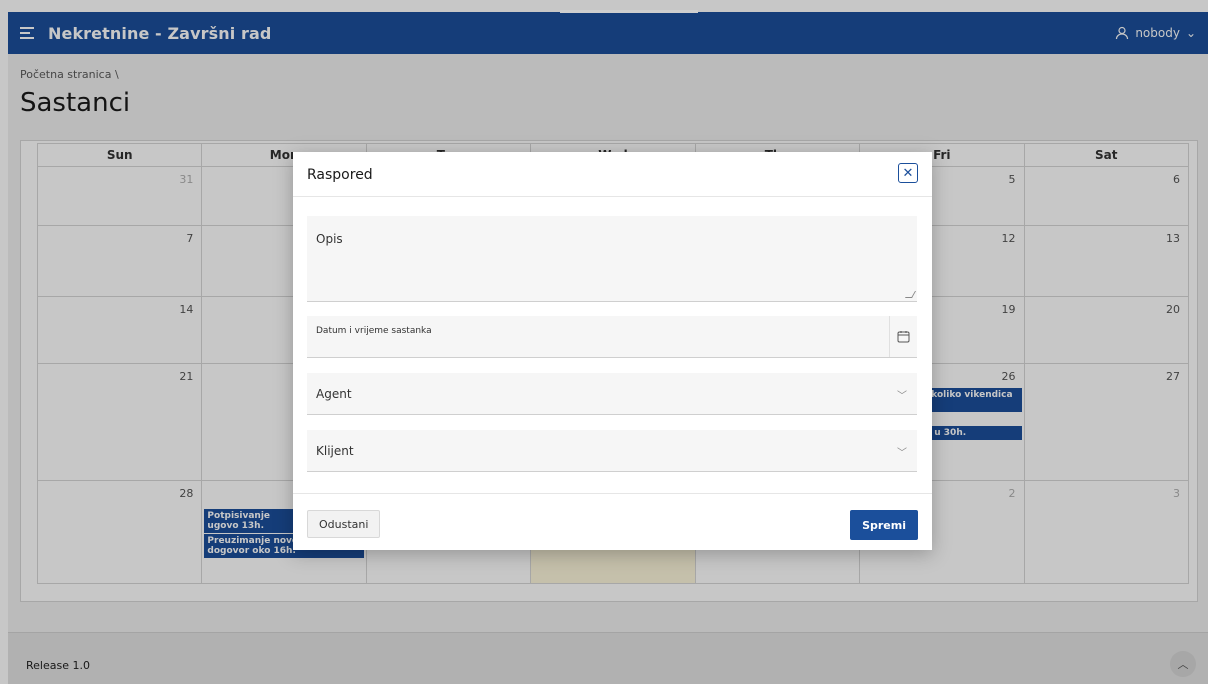 This screenshot has width=1208, height=684. Describe the element at coordinates (612, 259) in the screenshot. I see `opis-field: Opis` at that location.